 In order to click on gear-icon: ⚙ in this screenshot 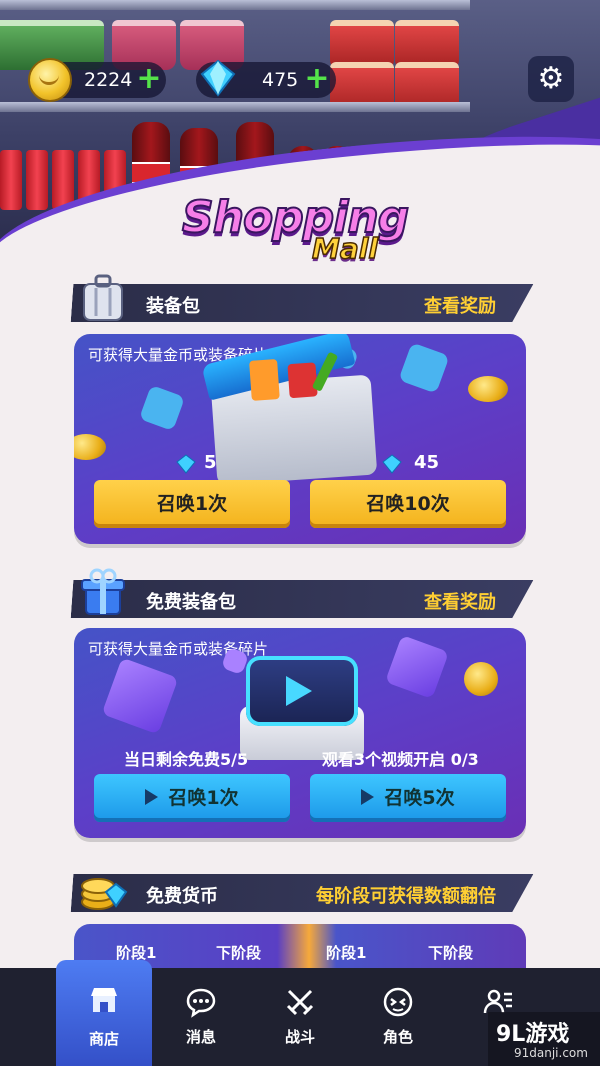, I will do `click(551, 78)`.